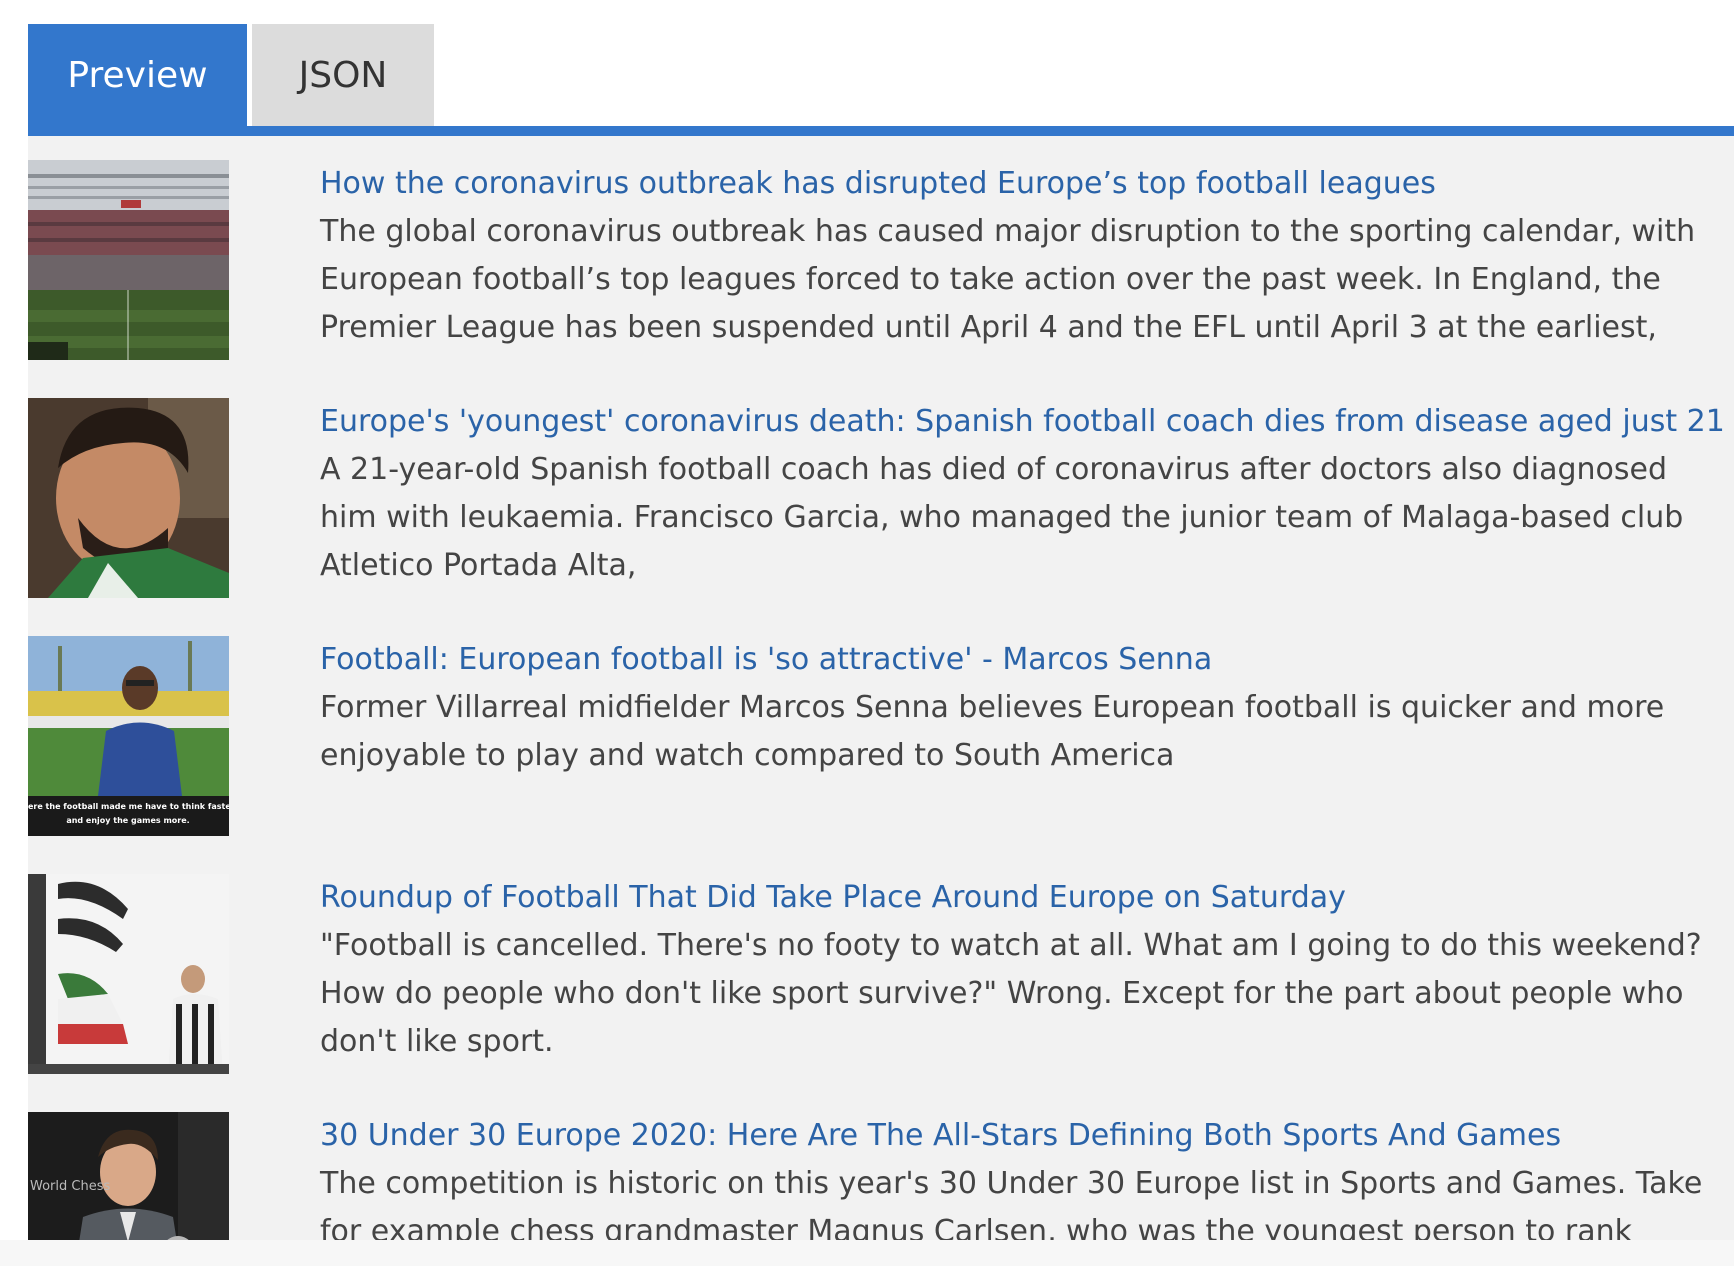 This screenshot has width=1734, height=1266. I want to click on tab-json-label: JSON, so click(343, 75).